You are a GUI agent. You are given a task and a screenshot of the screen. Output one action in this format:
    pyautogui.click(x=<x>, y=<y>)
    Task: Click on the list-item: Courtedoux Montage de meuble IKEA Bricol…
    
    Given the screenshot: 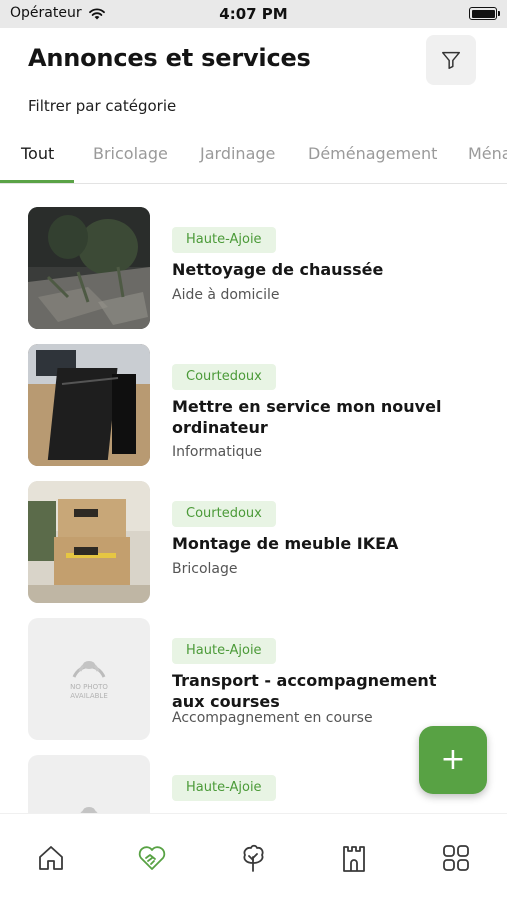 What is the action you would take?
    pyautogui.click(x=258, y=542)
    